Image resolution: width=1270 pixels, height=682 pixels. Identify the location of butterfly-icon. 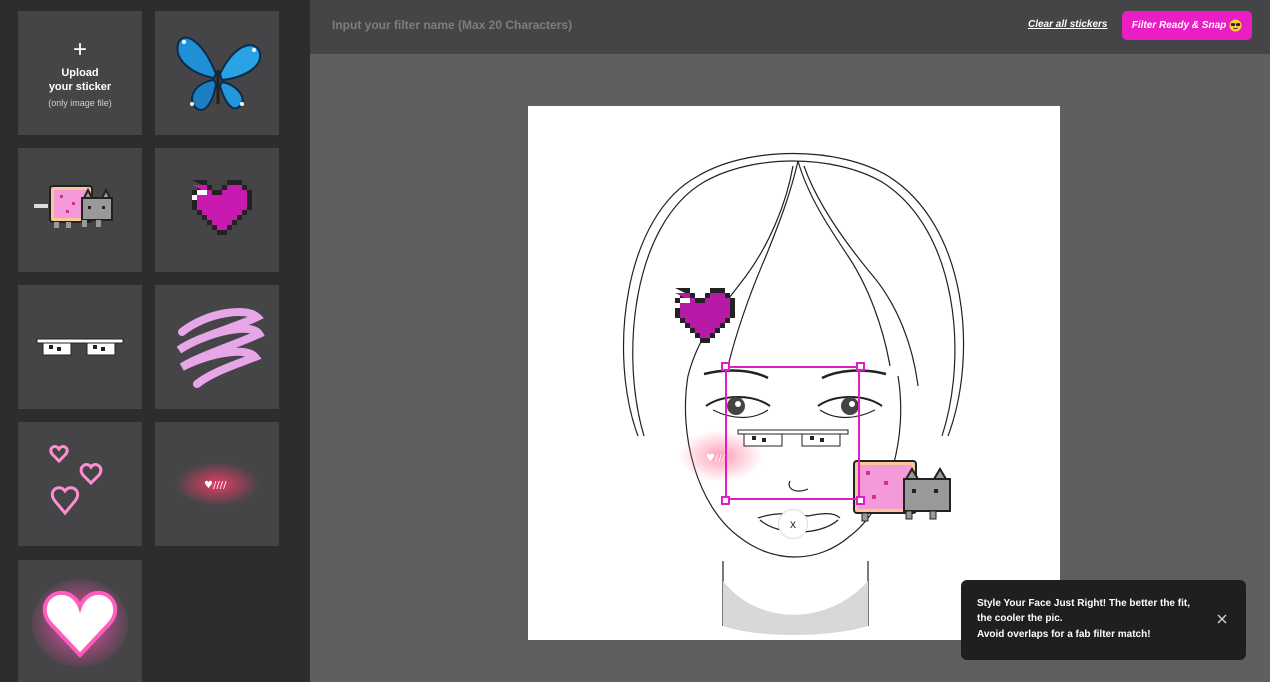
(219, 73).